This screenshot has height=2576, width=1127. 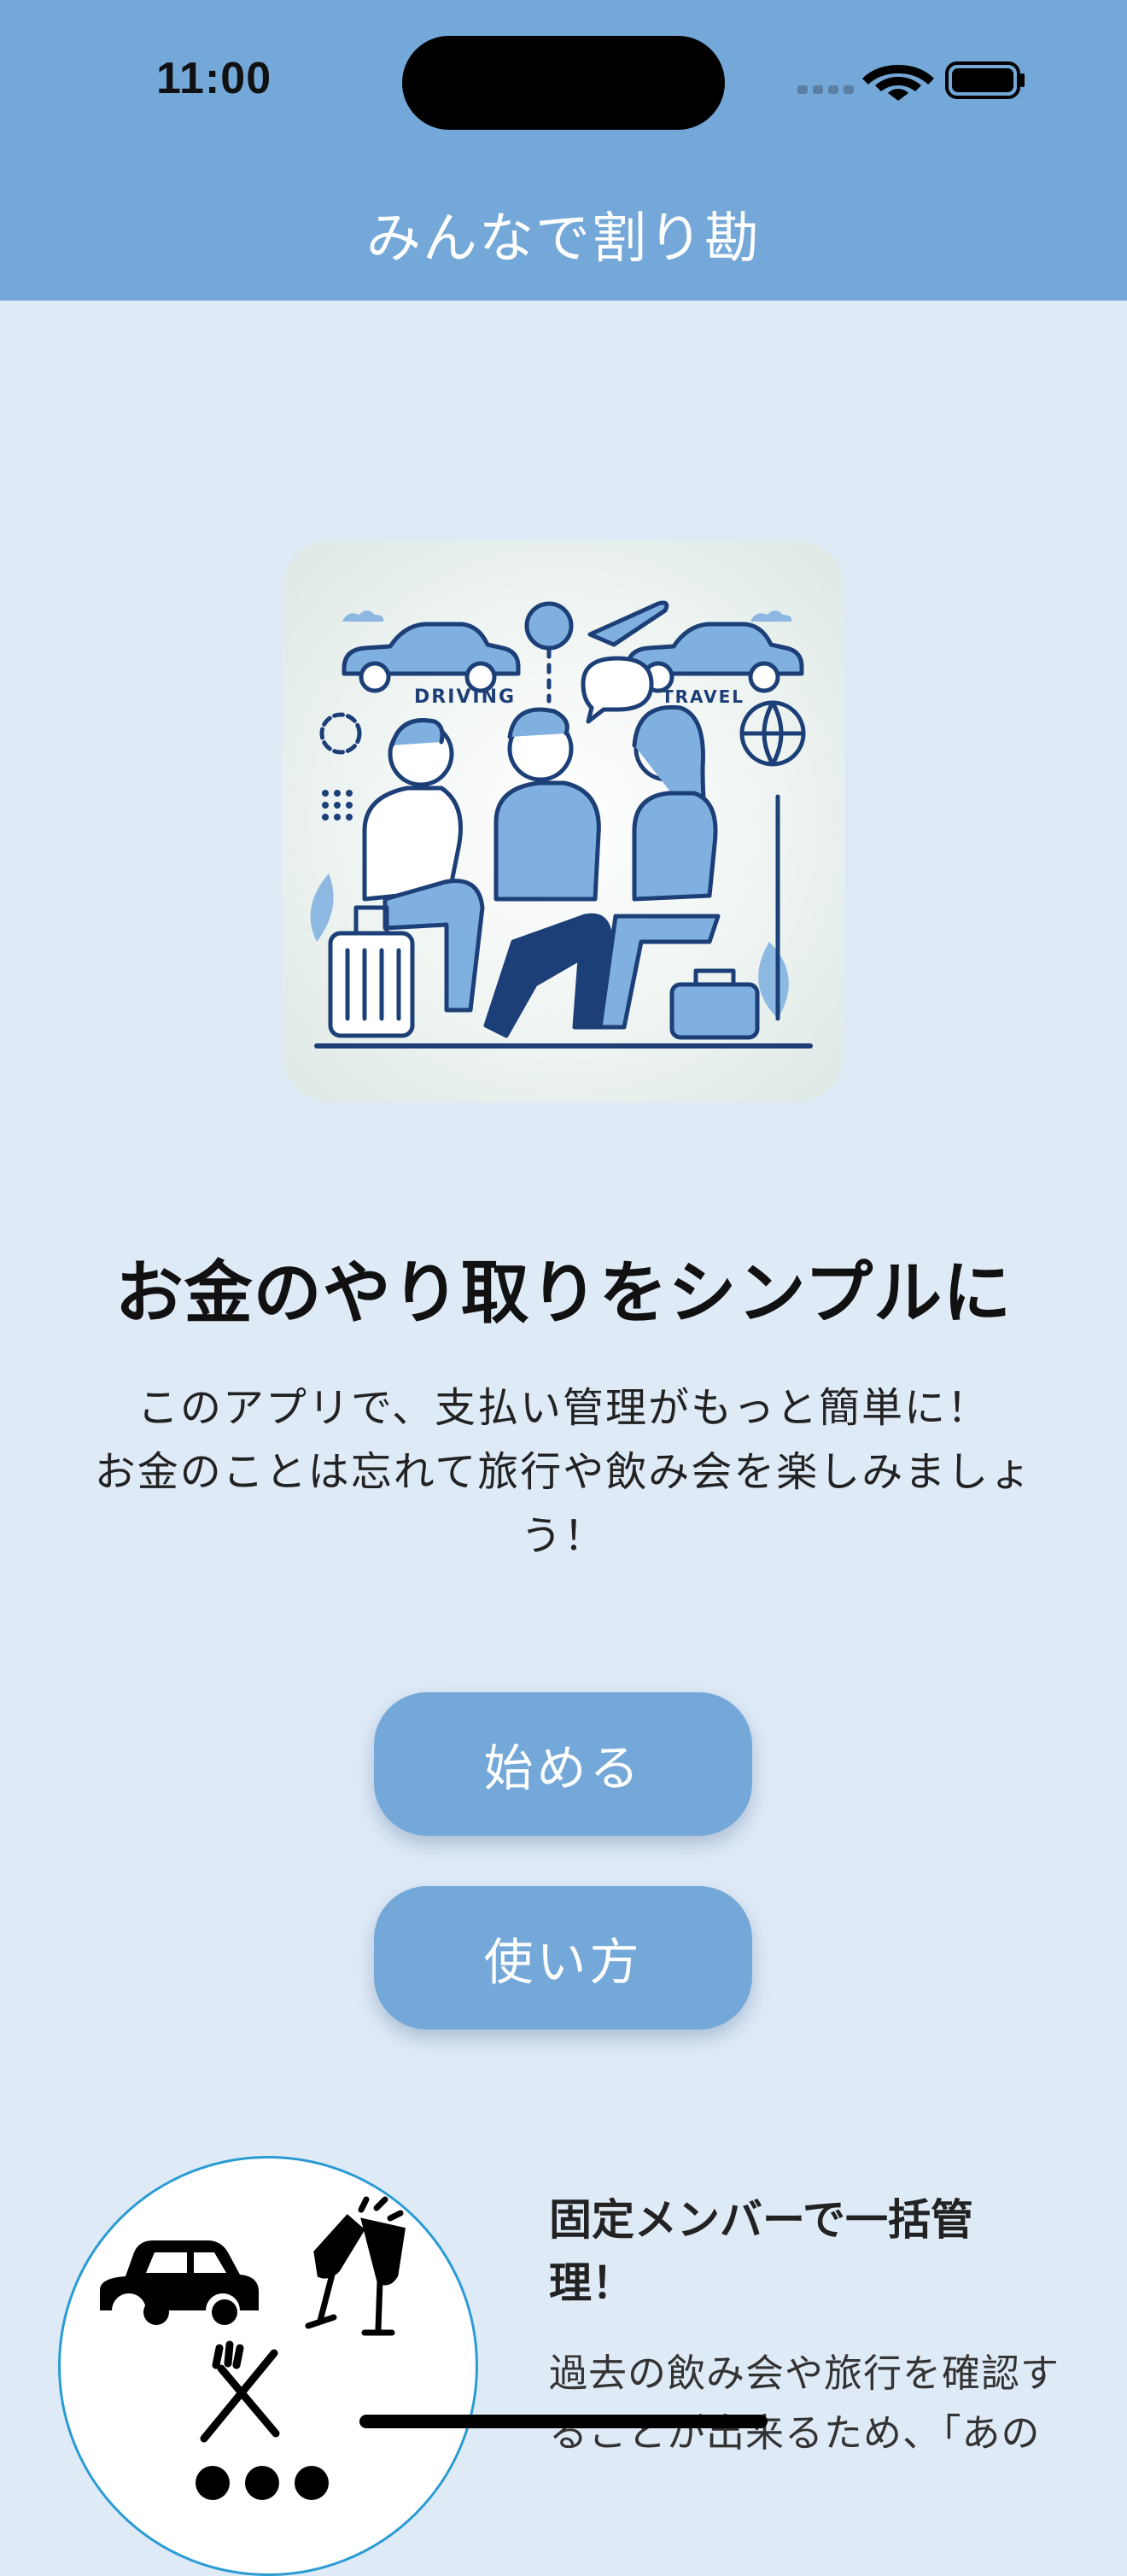 I want to click on feature-illustration, so click(x=253, y=2348).